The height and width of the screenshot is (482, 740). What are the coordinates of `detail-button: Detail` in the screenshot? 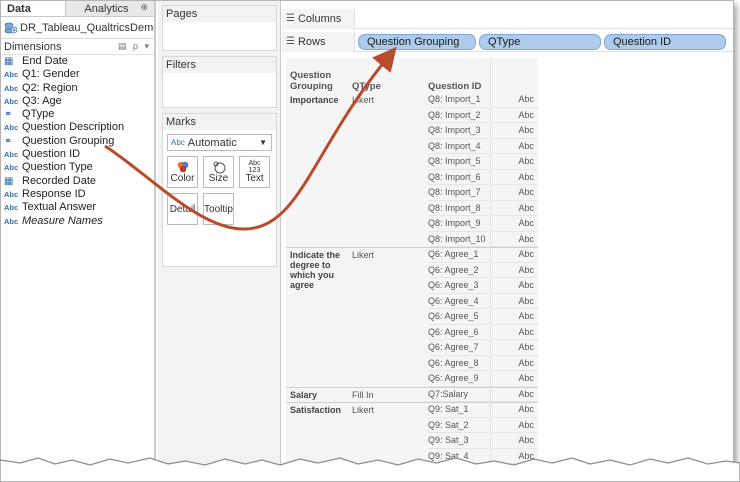 It's located at (182, 209).